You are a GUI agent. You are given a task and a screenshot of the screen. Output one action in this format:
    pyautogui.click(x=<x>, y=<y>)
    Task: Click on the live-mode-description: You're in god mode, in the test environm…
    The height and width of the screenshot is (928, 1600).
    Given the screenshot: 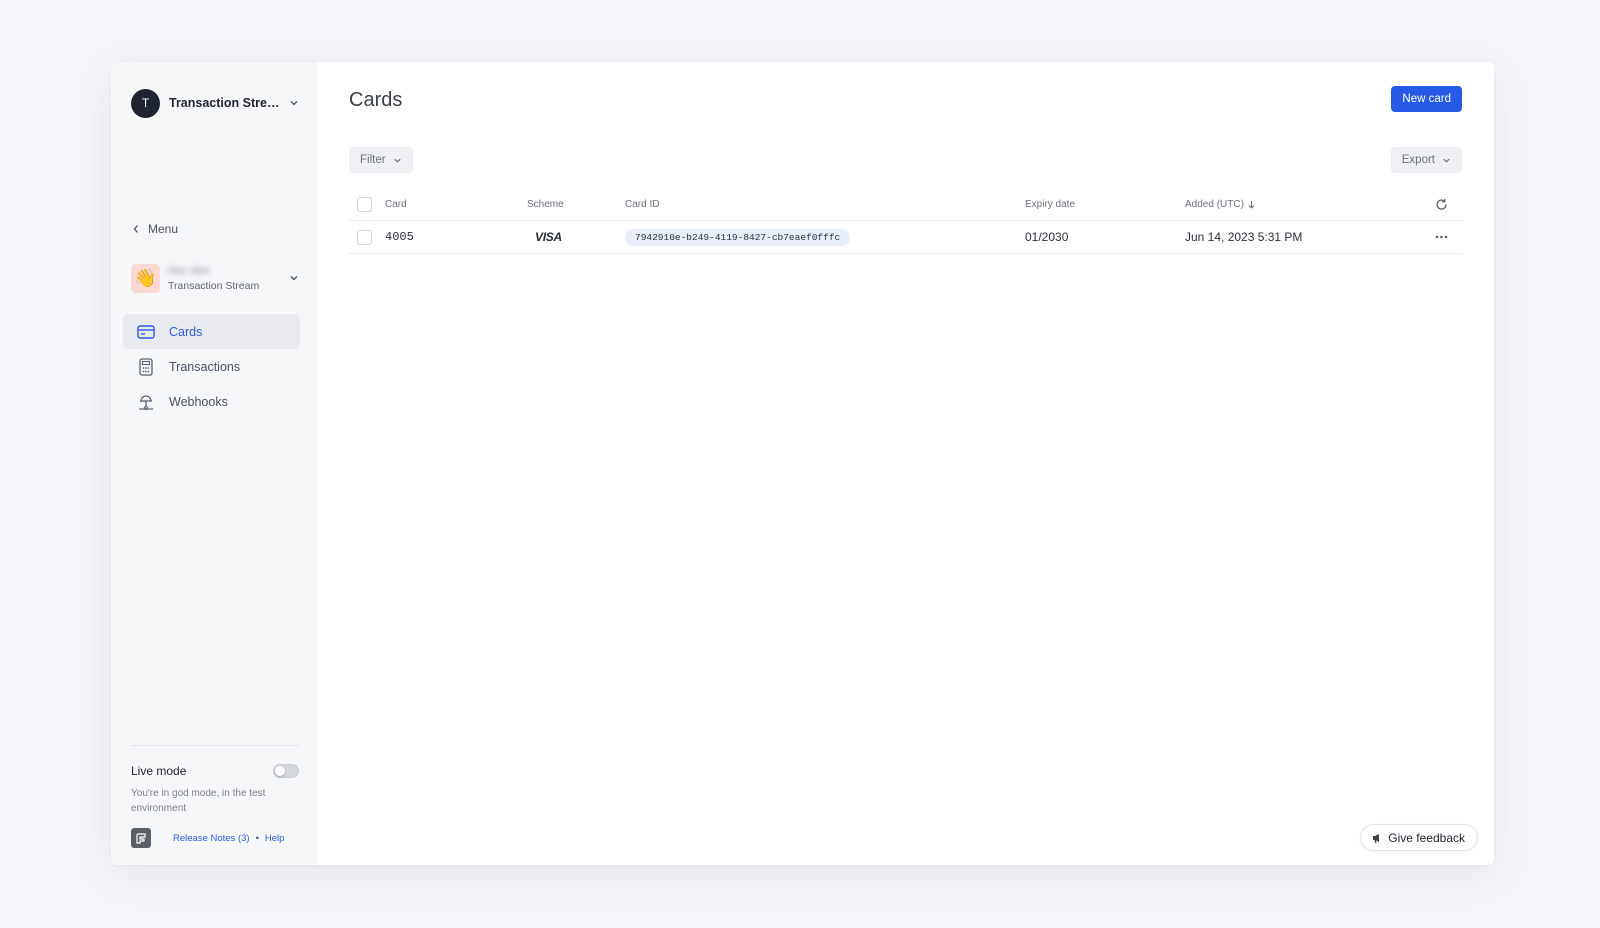 What is the action you would take?
    pyautogui.click(x=198, y=801)
    